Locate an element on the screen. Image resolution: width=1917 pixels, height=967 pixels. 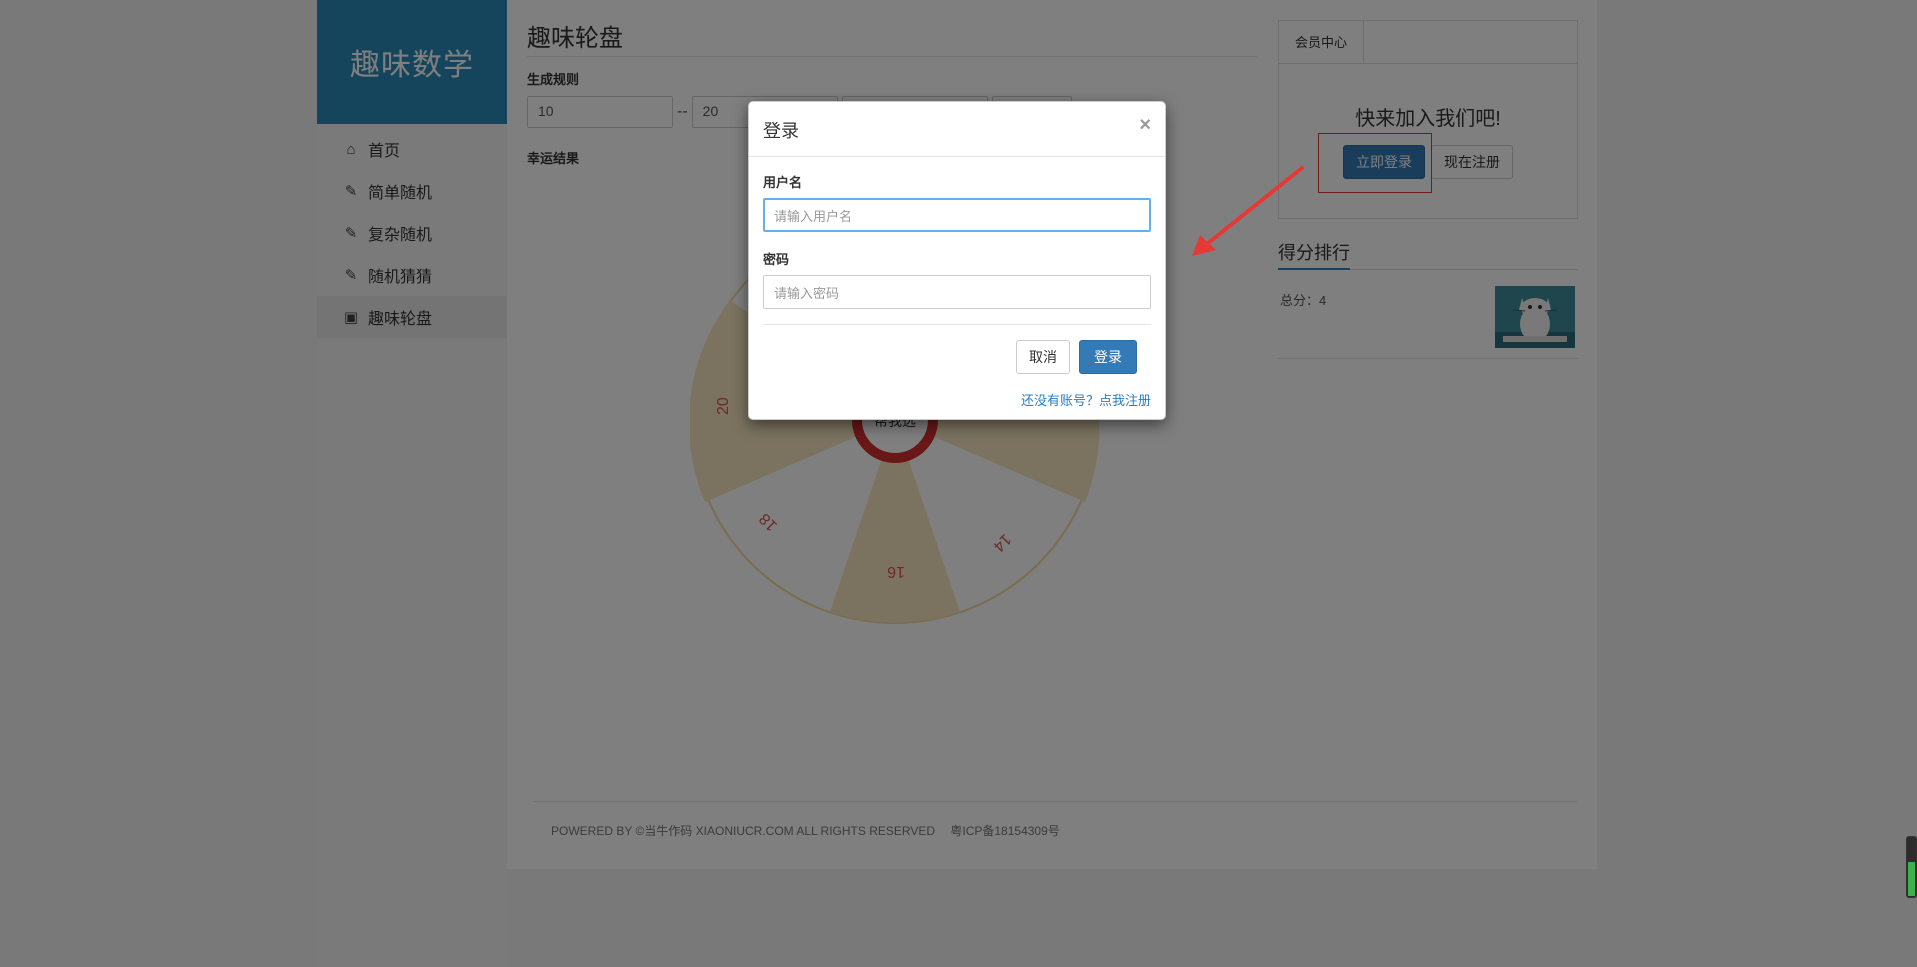
close-icon: × is located at coordinates (1145, 125).